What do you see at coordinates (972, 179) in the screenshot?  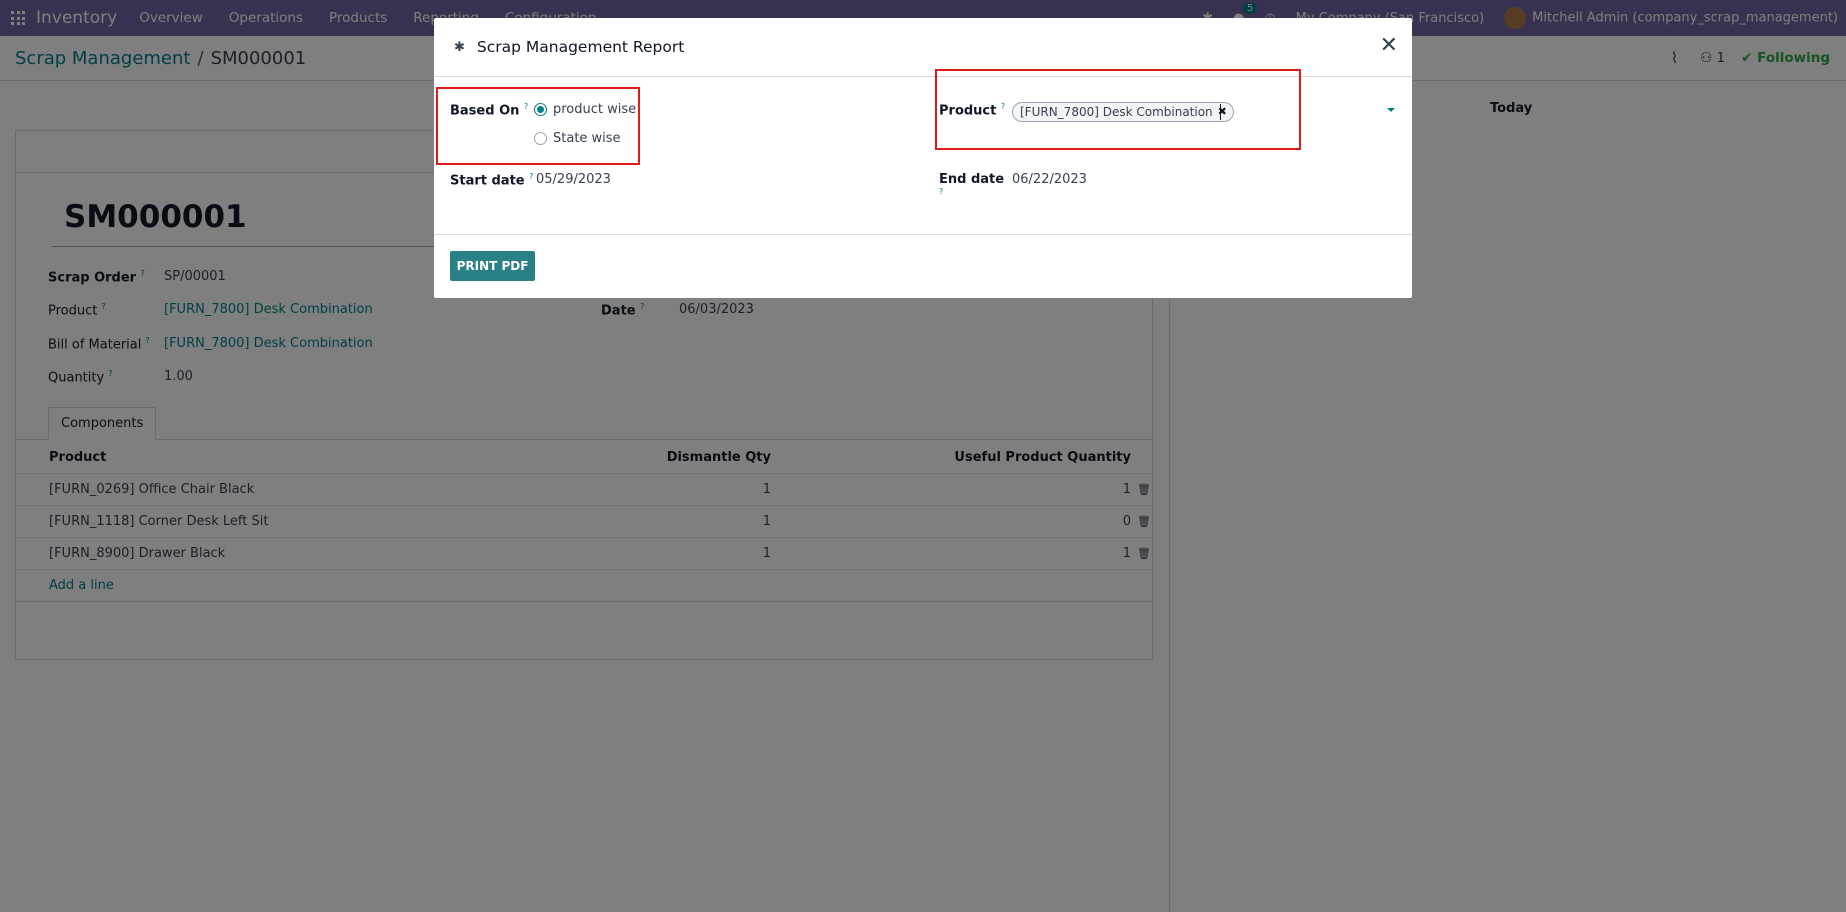 I see `end-date-label: End date` at bounding box center [972, 179].